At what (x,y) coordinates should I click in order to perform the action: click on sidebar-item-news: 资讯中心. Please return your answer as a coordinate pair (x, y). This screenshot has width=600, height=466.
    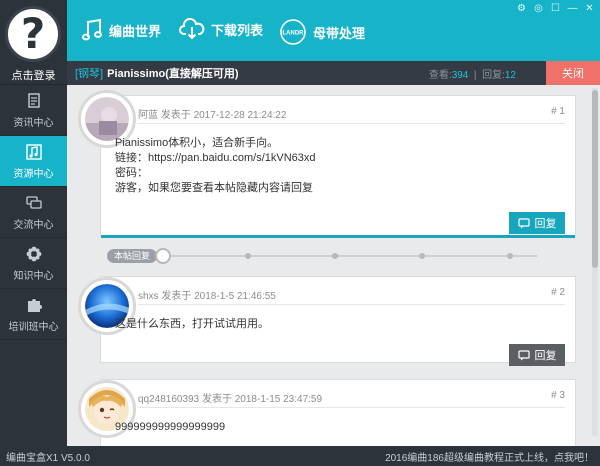
    Looking at the image, I should click on (33, 110).